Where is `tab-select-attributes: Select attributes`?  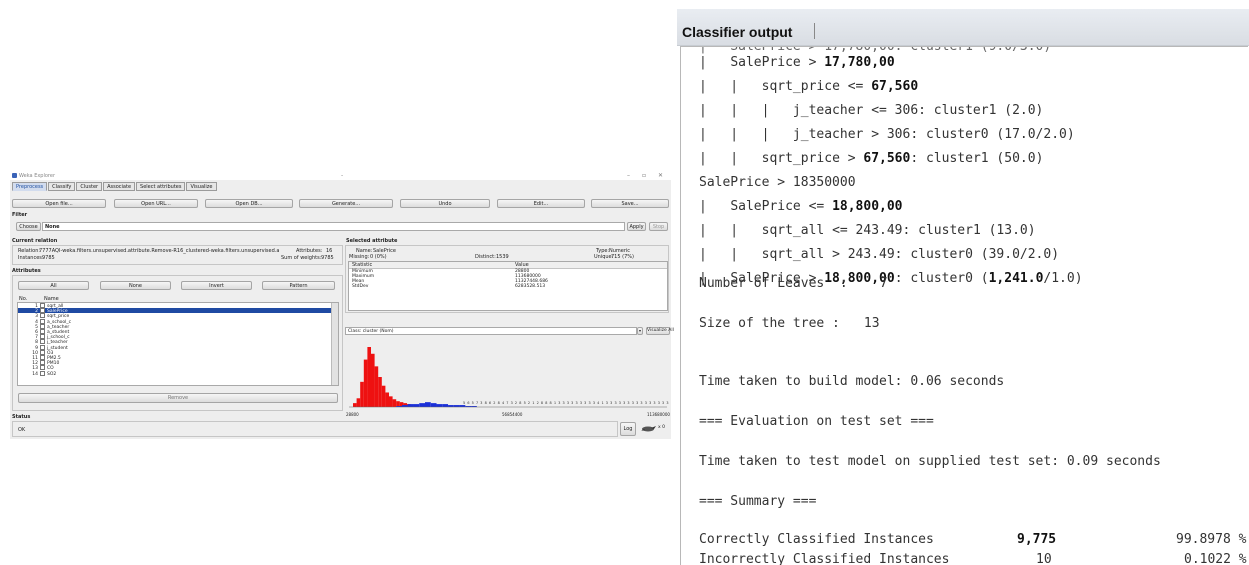 tab-select-attributes: Select attributes is located at coordinates (161, 186).